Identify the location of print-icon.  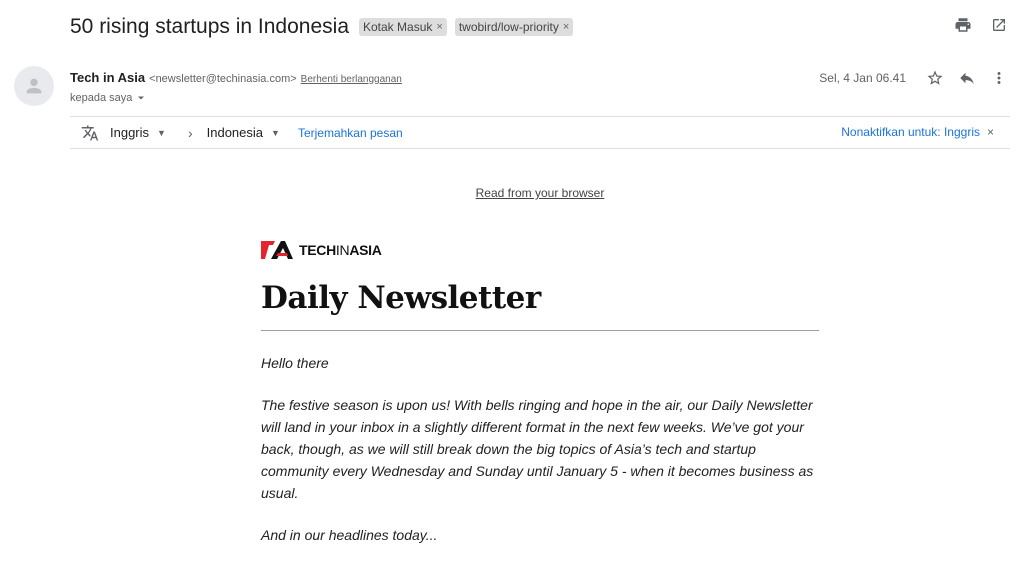
(963, 25).